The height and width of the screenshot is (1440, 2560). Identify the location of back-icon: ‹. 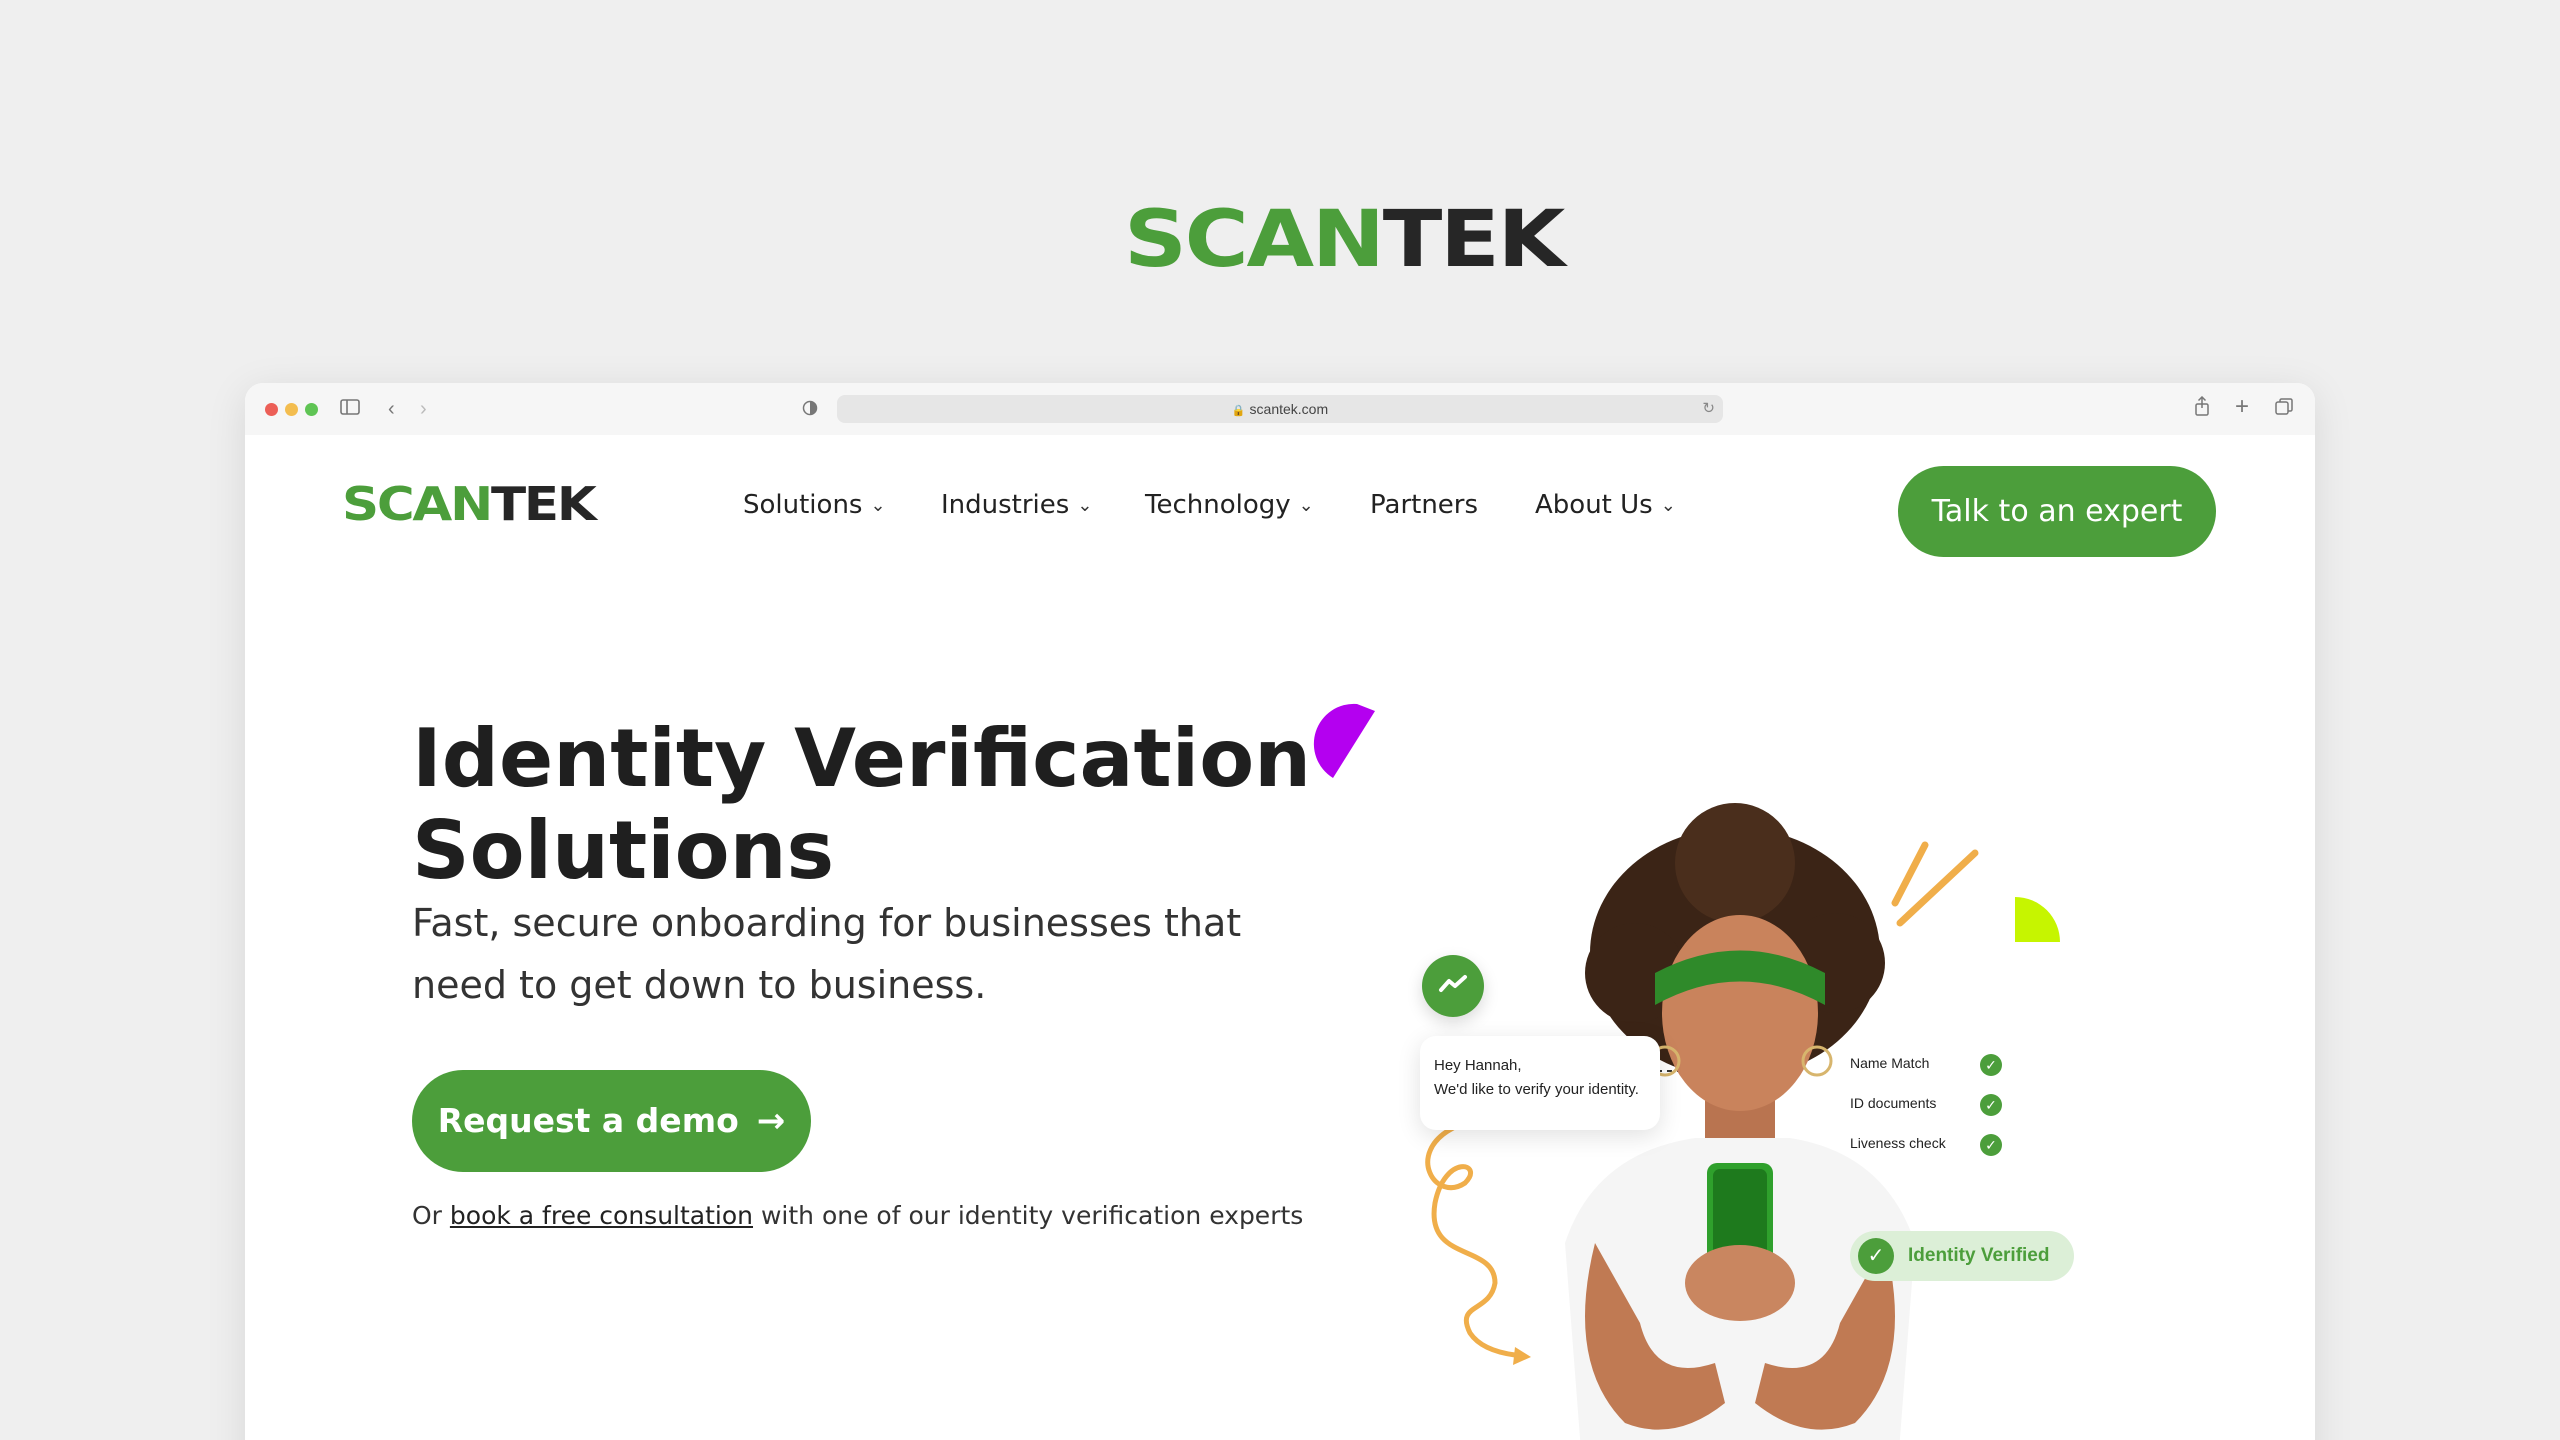
(391, 409).